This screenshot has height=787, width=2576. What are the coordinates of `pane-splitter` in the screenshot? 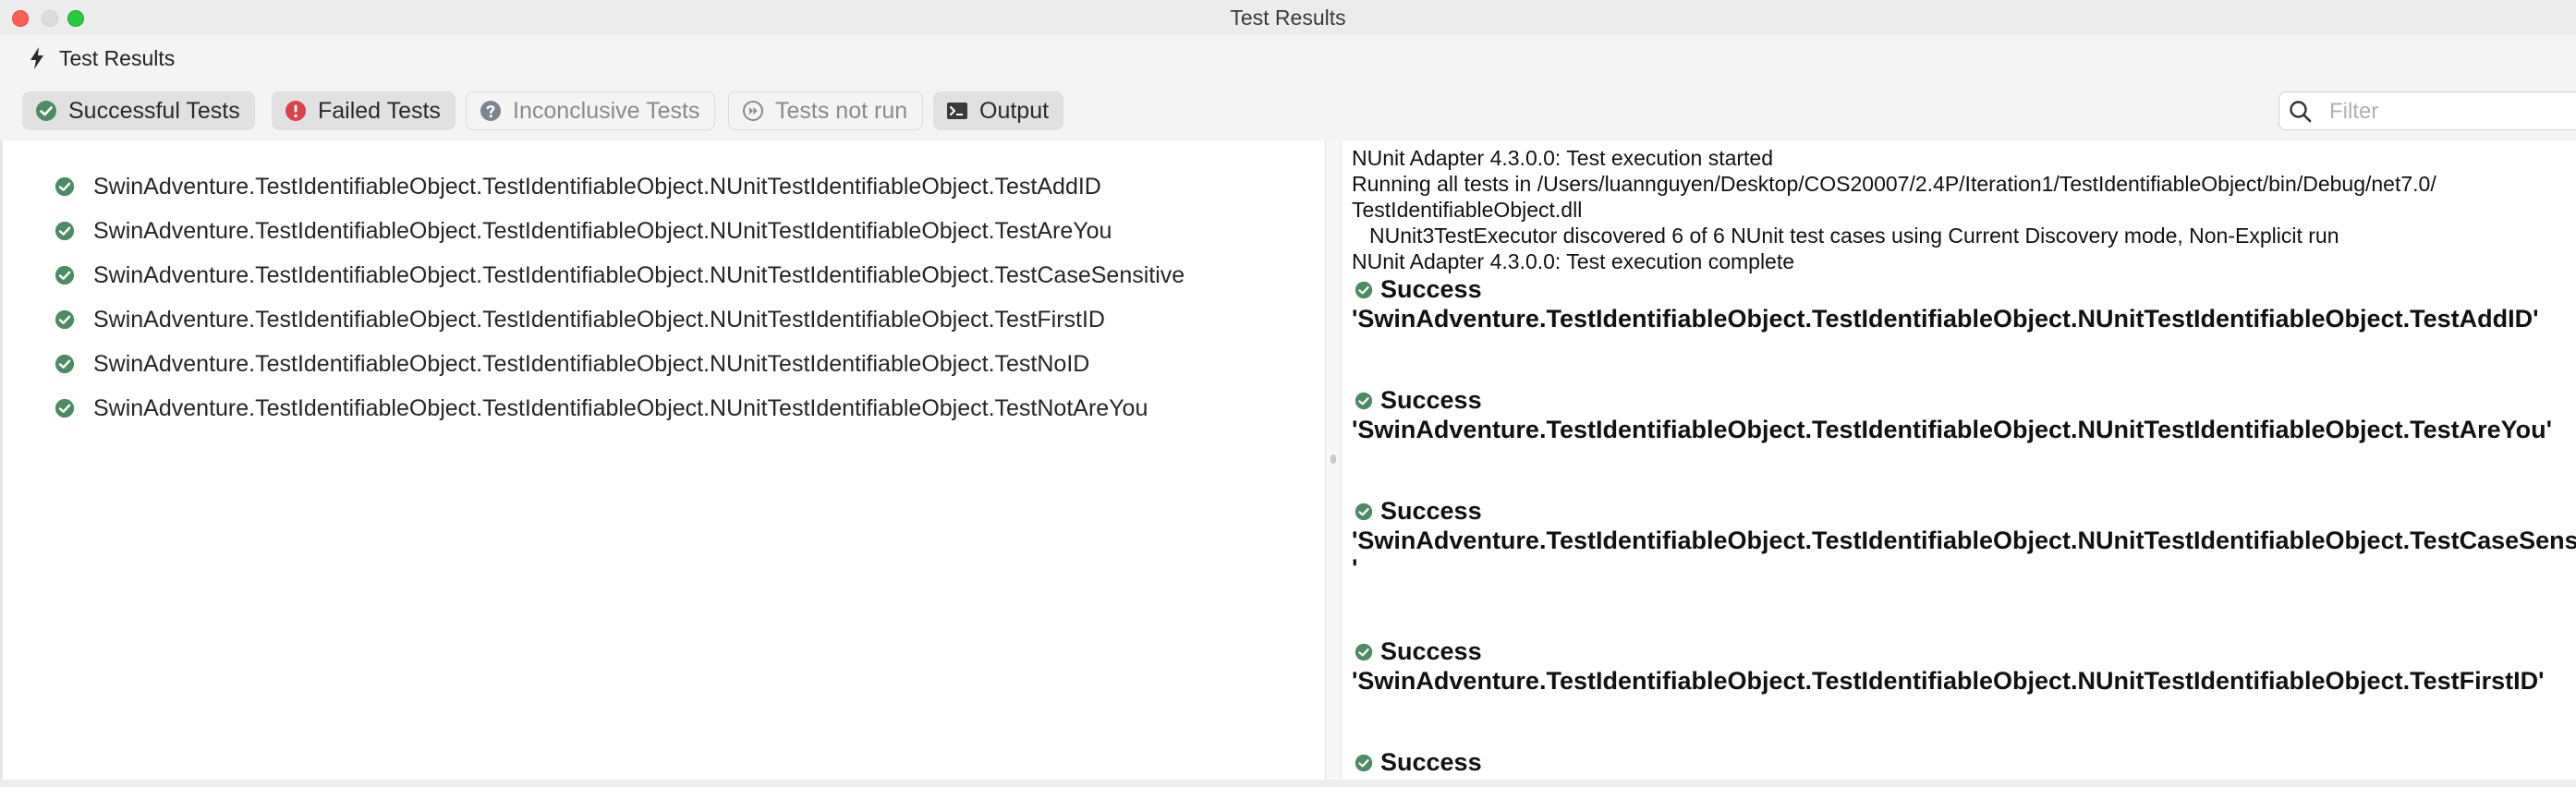 It's located at (1333, 460).